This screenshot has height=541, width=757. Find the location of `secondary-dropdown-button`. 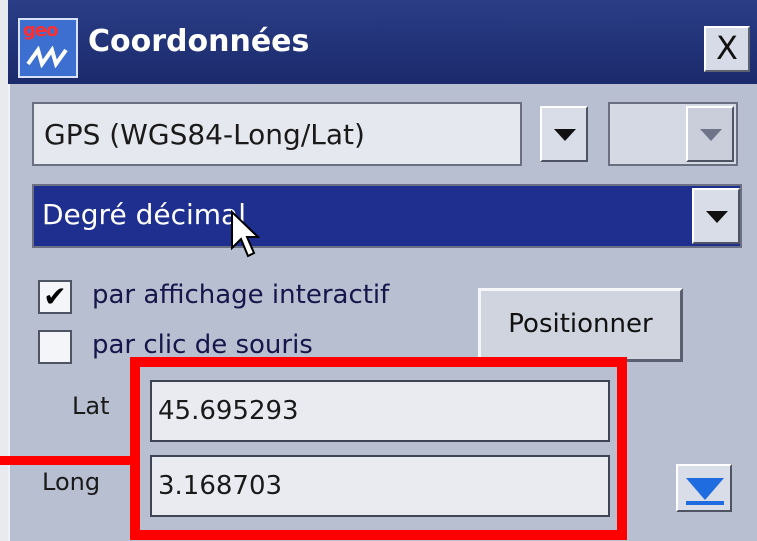

secondary-dropdown-button is located at coordinates (710, 134).